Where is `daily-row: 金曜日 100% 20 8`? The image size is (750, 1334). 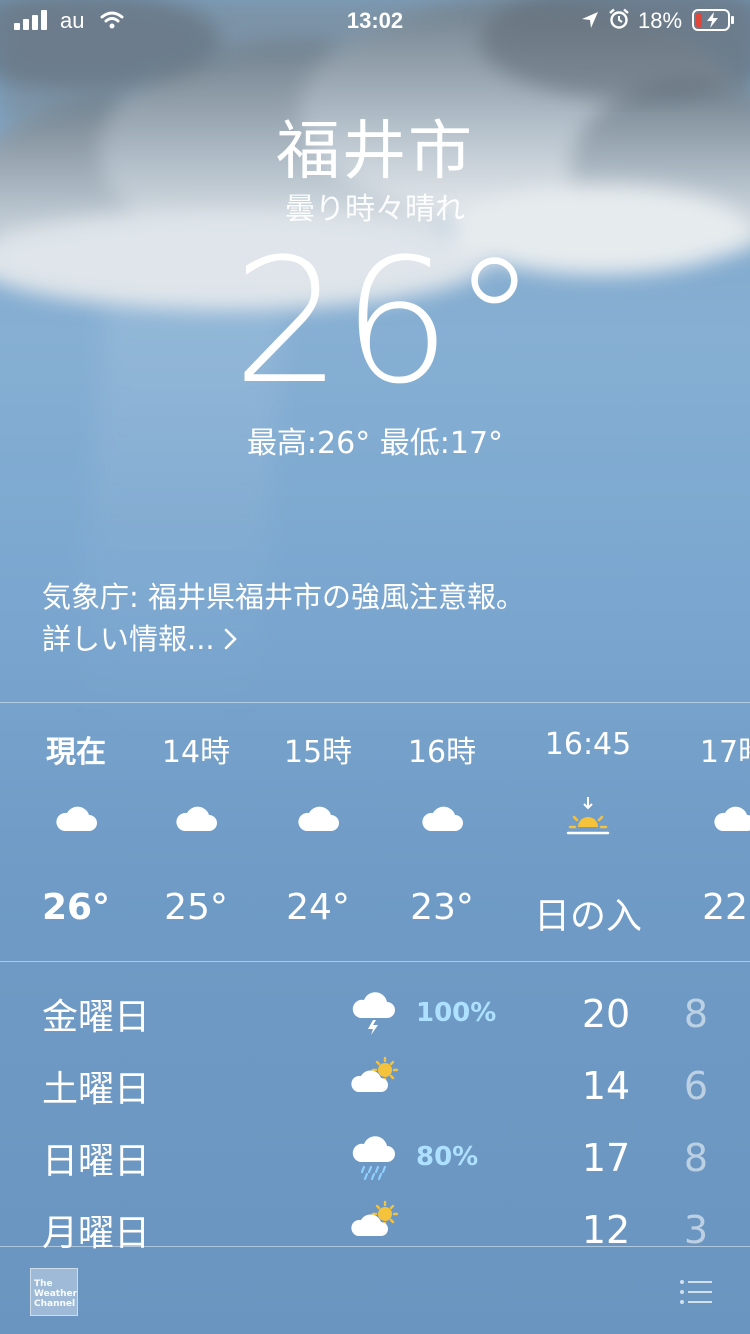
daily-row: 金曜日 100% 20 8 is located at coordinates (375, 1006).